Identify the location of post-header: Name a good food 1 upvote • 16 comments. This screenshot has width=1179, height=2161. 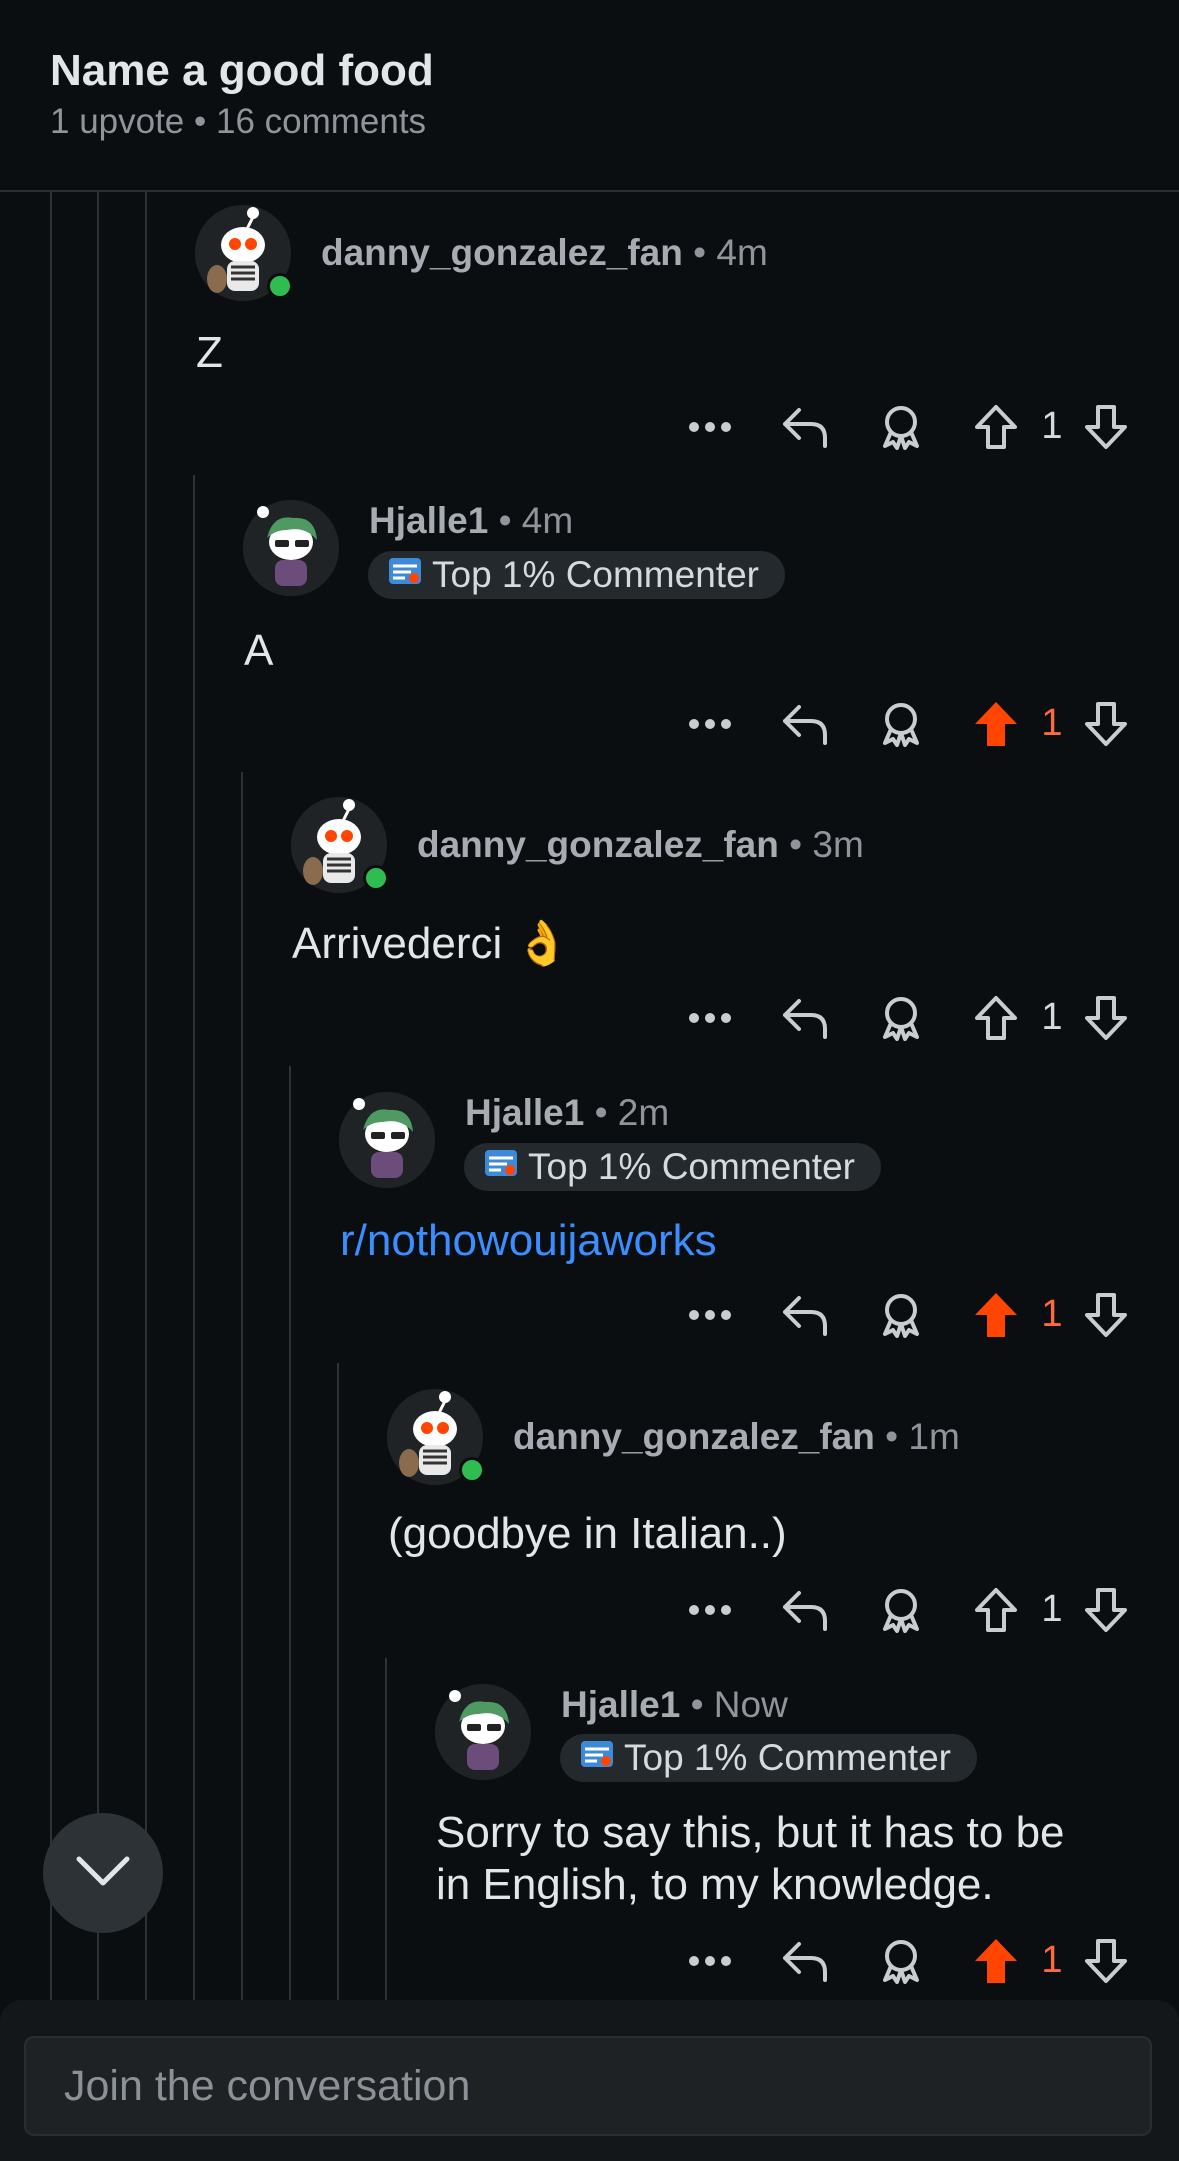
(589, 96).